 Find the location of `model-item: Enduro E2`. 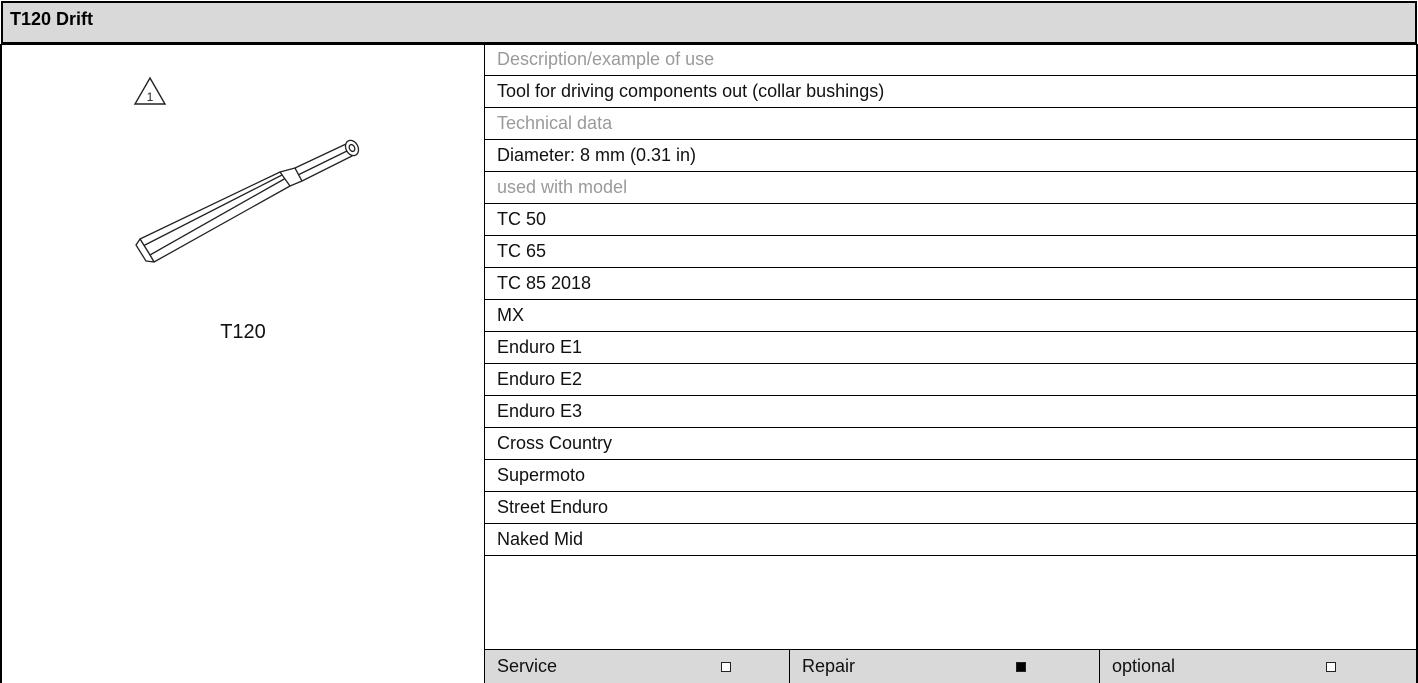

model-item: Enduro E2 is located at coordinates (950, 380).